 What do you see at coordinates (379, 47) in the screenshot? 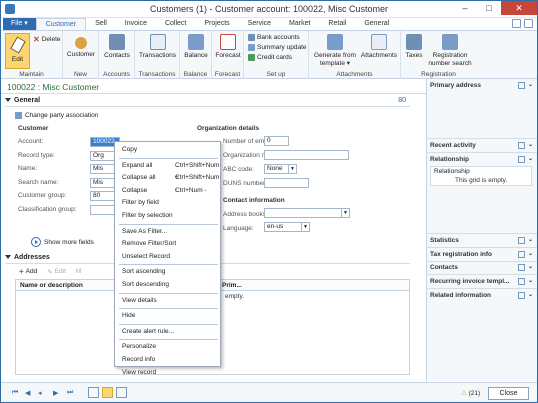
I see `attachments-button: Attachments` at bounding box center [379, 47].